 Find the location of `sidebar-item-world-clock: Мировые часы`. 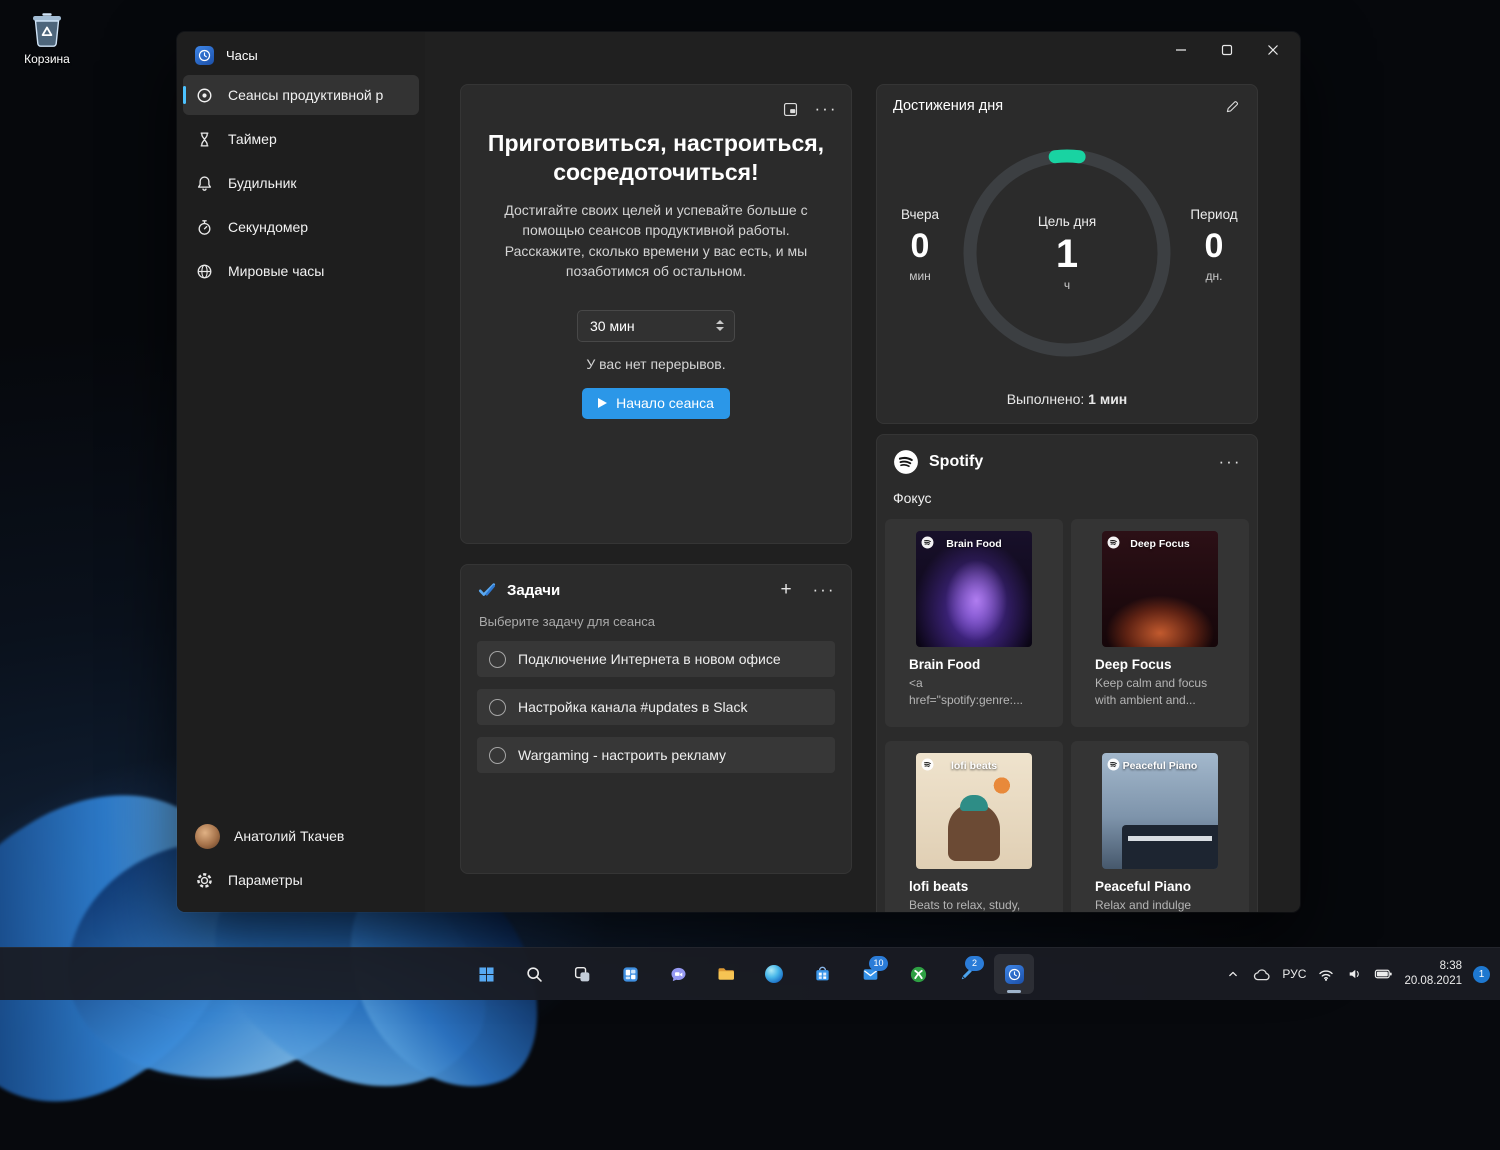

sidebar-item-world-clock: Мировые часы is located at coordinates (301, 271).